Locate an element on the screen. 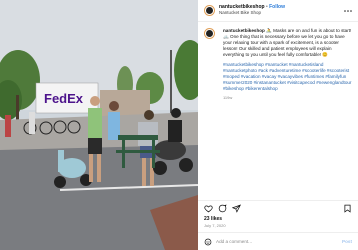 Image resolution: width=358 pixels, height=250 pixels. share-icon is located at coordinates (236, 208).